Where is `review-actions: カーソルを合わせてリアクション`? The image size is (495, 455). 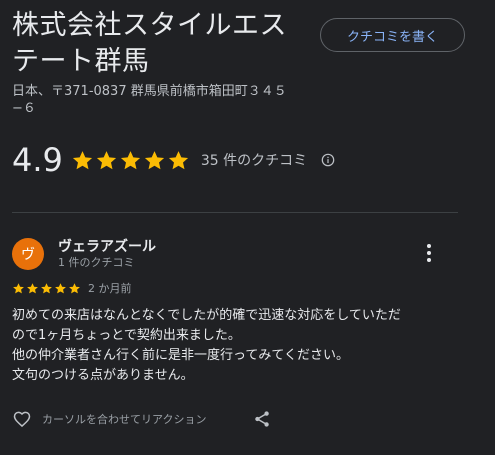 review-actions: カーソルを合わせてリアクション is located at coordinates (109, 419).